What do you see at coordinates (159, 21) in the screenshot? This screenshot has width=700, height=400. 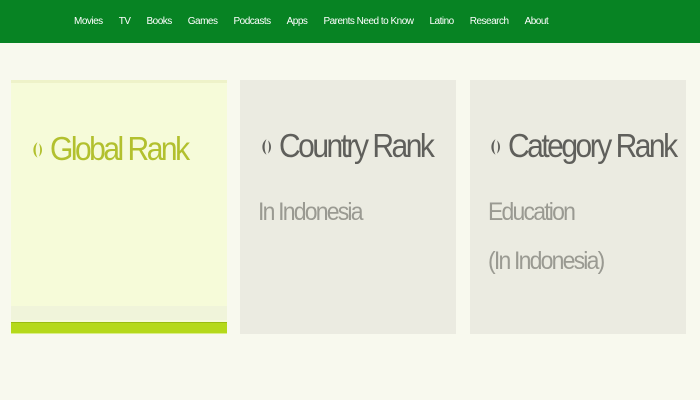 I see `nav-item-books: Books` at bounding box center [159, 21].